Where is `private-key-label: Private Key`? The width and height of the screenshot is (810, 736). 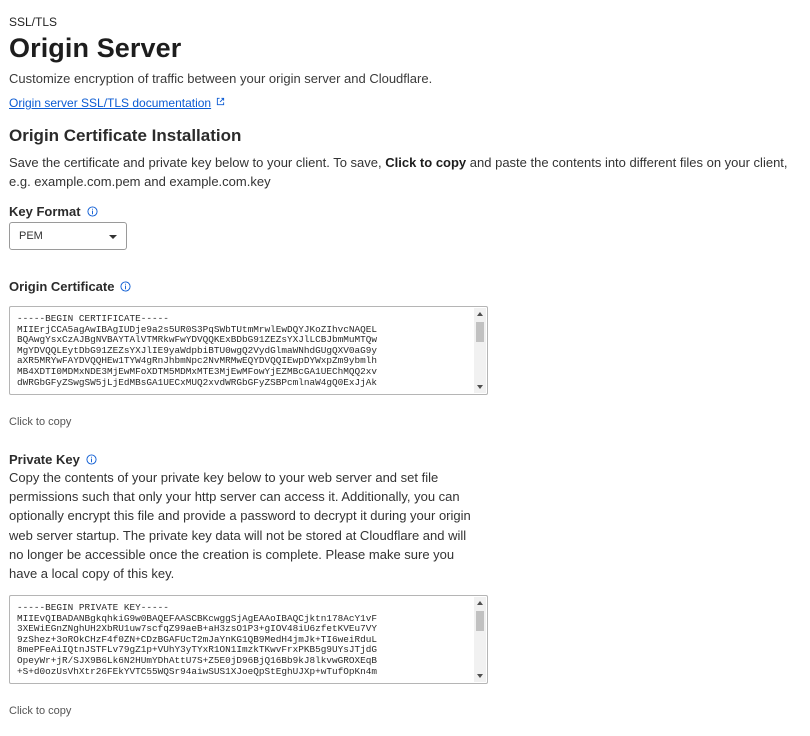
private-key-label: Private Key is located at coordinates (53, 459).